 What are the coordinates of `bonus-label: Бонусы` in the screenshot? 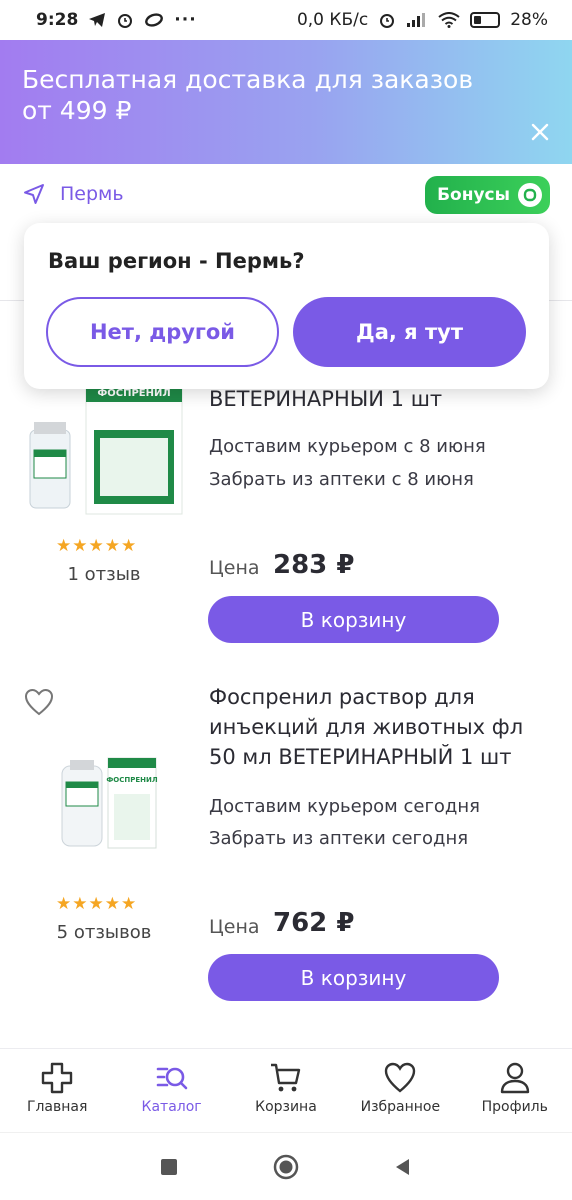 It's located at (473, 195).